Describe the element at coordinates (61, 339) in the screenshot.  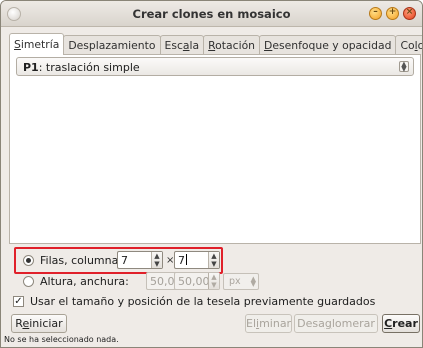
I see `status-text: No se ha seleccionado nada.` at that location.